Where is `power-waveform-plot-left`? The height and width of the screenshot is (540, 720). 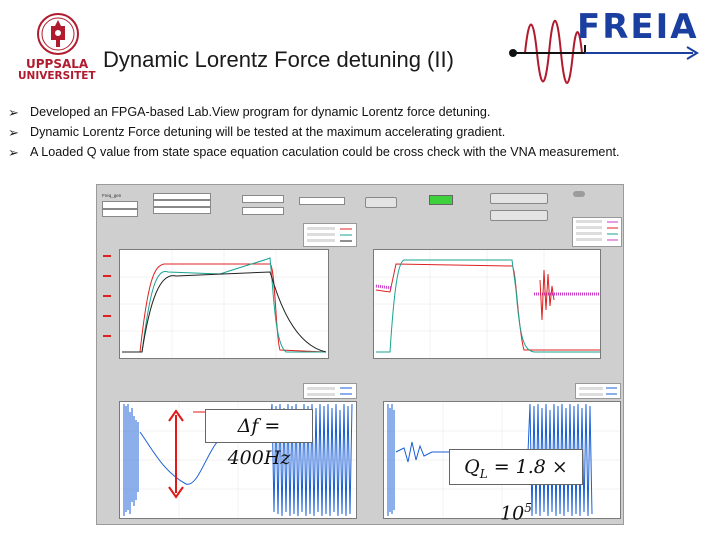
power-waveform-plot-left is located at coordinates (224, 304).